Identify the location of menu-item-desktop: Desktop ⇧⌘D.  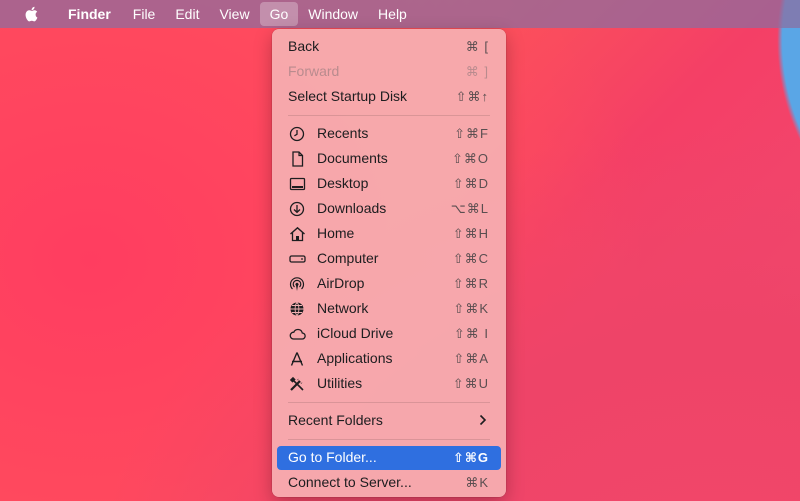
(389, 184).